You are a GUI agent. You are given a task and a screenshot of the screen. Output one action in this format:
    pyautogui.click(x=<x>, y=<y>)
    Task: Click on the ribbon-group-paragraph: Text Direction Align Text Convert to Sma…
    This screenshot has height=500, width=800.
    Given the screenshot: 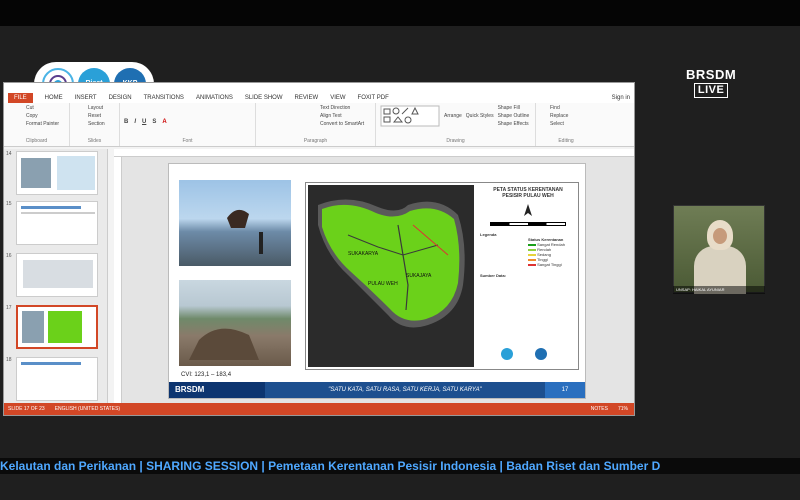 What is the action you would take?
    pyautogui.click(x=316, y=124)
    